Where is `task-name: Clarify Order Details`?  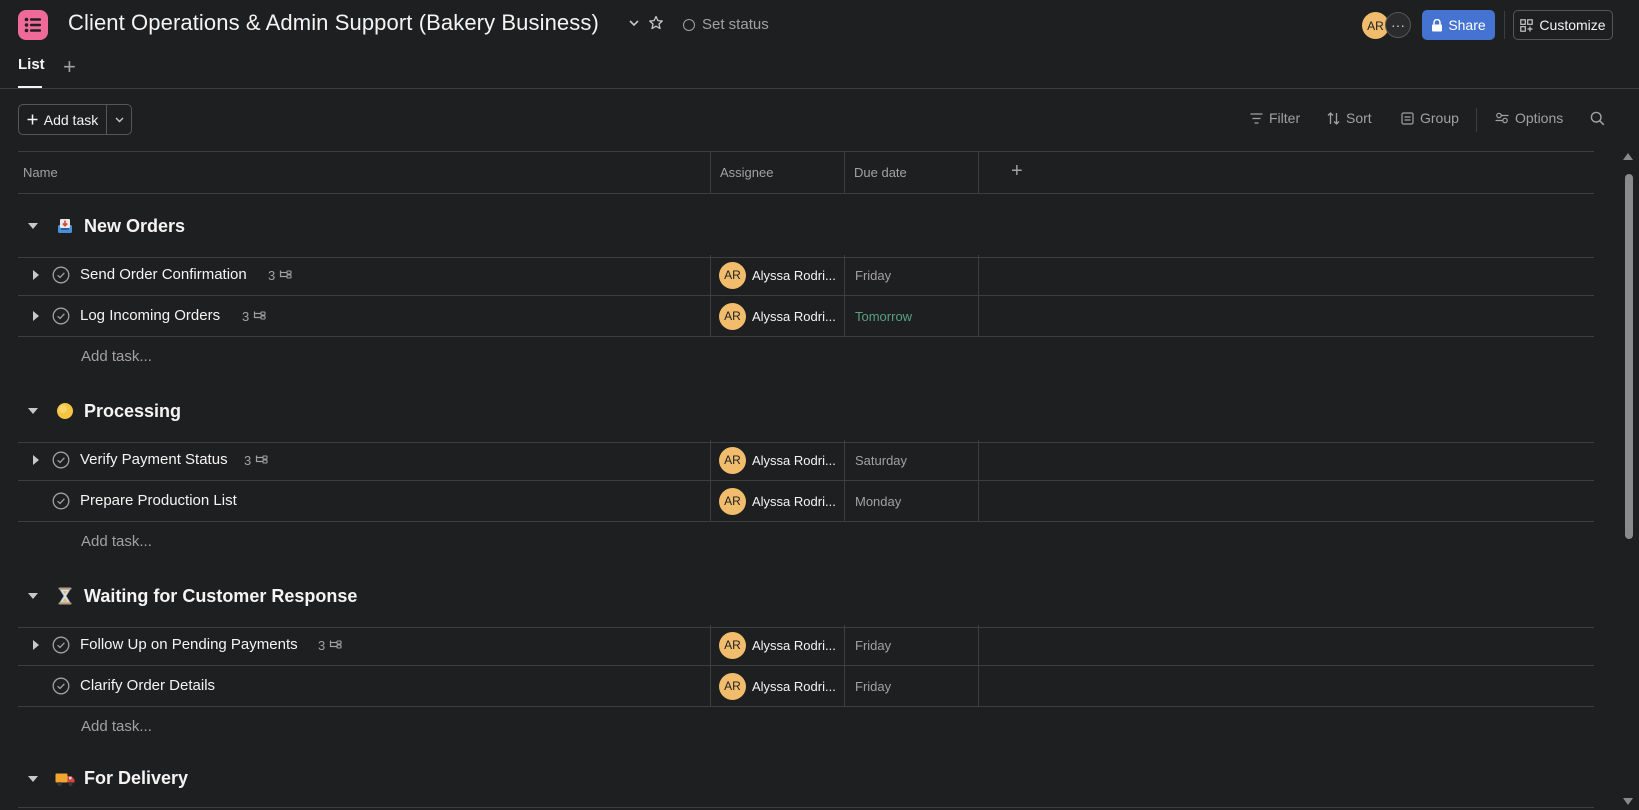
task-name: Clarify Order Details is located at coordinates (147, 685).